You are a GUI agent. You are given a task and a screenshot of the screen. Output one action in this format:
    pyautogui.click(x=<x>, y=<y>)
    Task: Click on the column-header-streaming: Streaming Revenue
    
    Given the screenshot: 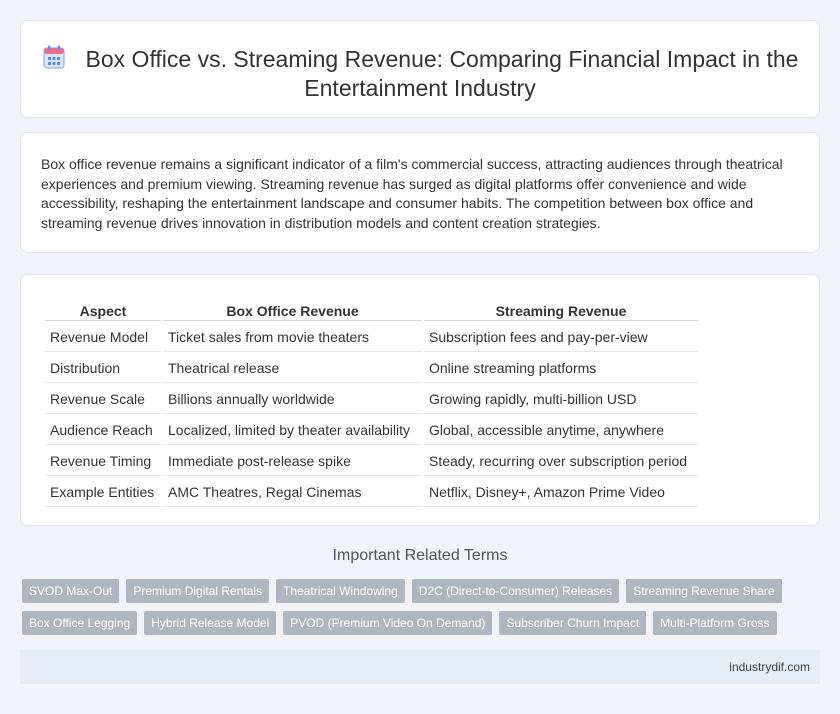 What is the action you would take?
    pyautogui.click(x=561, y=309)
    